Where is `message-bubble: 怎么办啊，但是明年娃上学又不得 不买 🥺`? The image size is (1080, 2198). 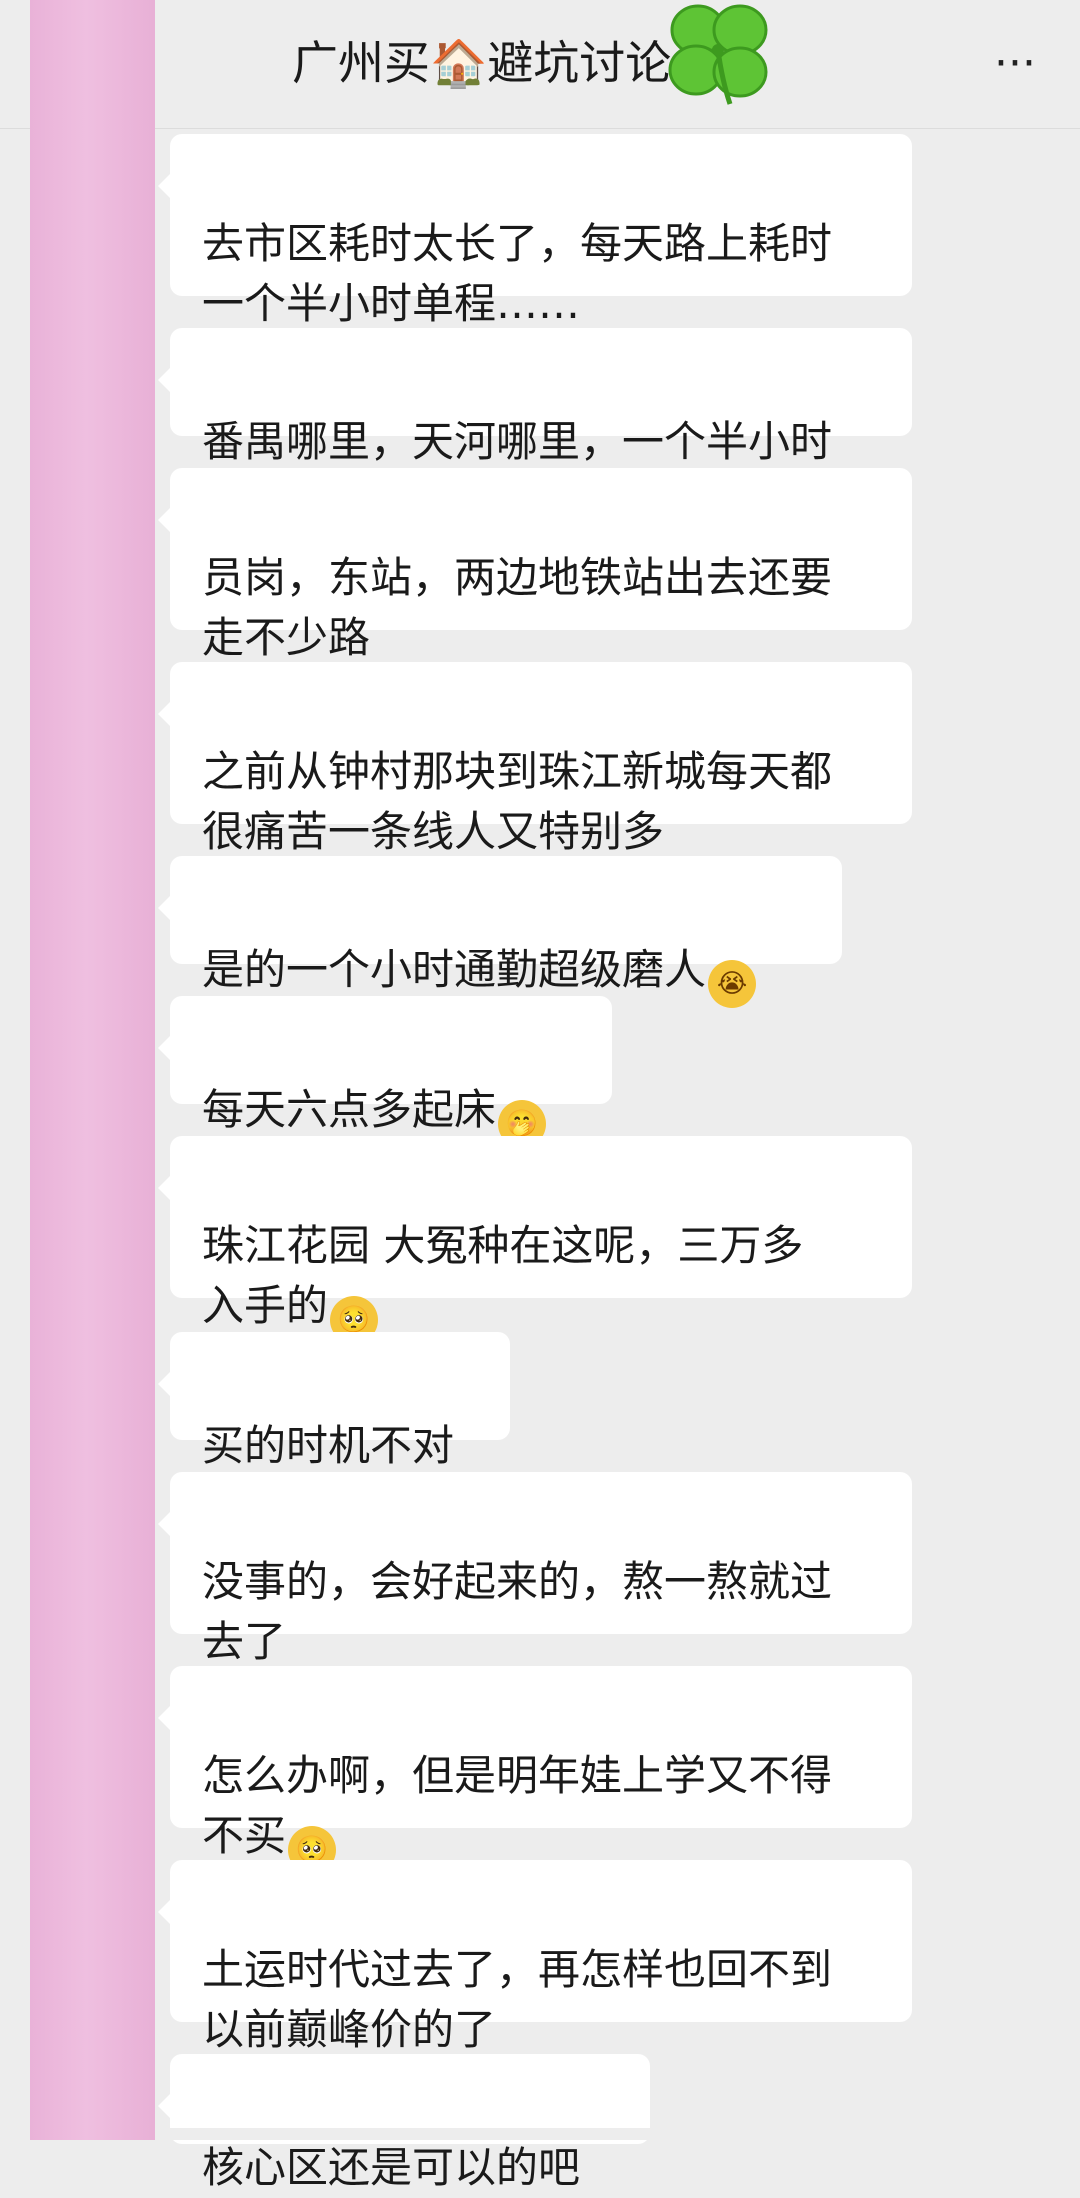 message-bubble: 怎么办啊，但是明年娃上学又不得 不买 🥺 is located at coordinates (535, 1770).